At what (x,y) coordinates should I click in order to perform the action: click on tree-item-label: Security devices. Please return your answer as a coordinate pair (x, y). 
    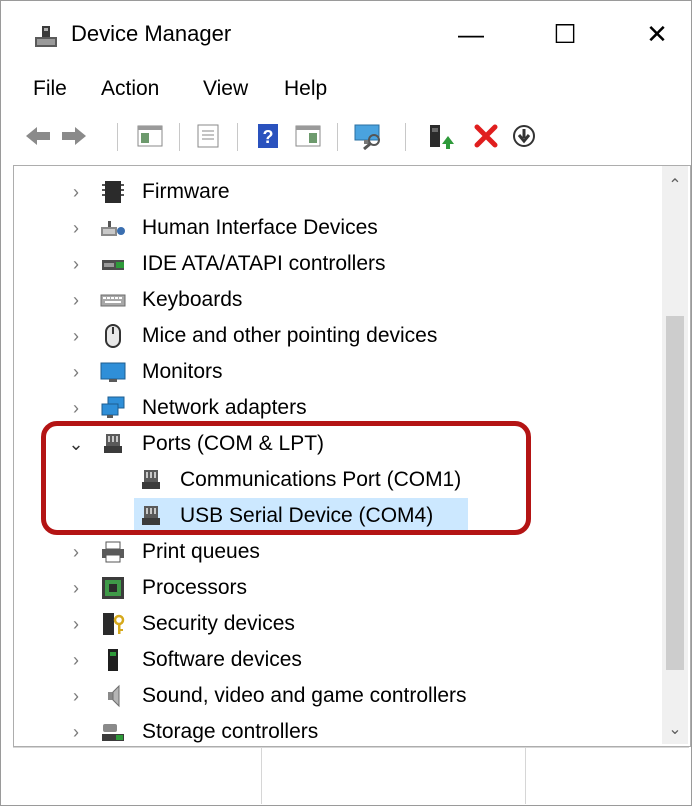
    Looking at the image, I should click on (218, 623).